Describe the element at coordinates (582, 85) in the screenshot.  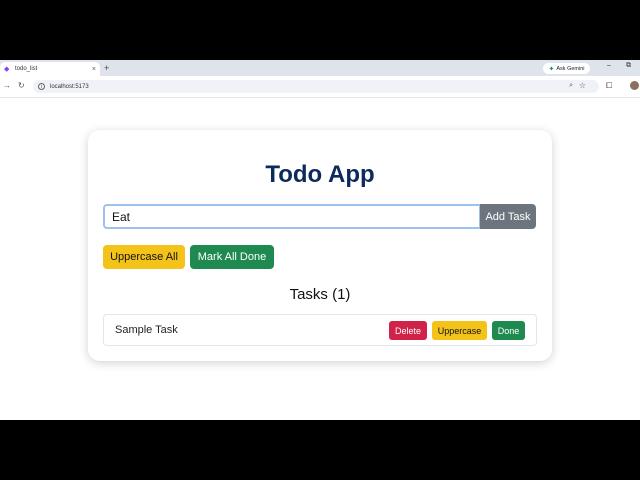
I see `bookmark-star-icon: ☆` at that location.